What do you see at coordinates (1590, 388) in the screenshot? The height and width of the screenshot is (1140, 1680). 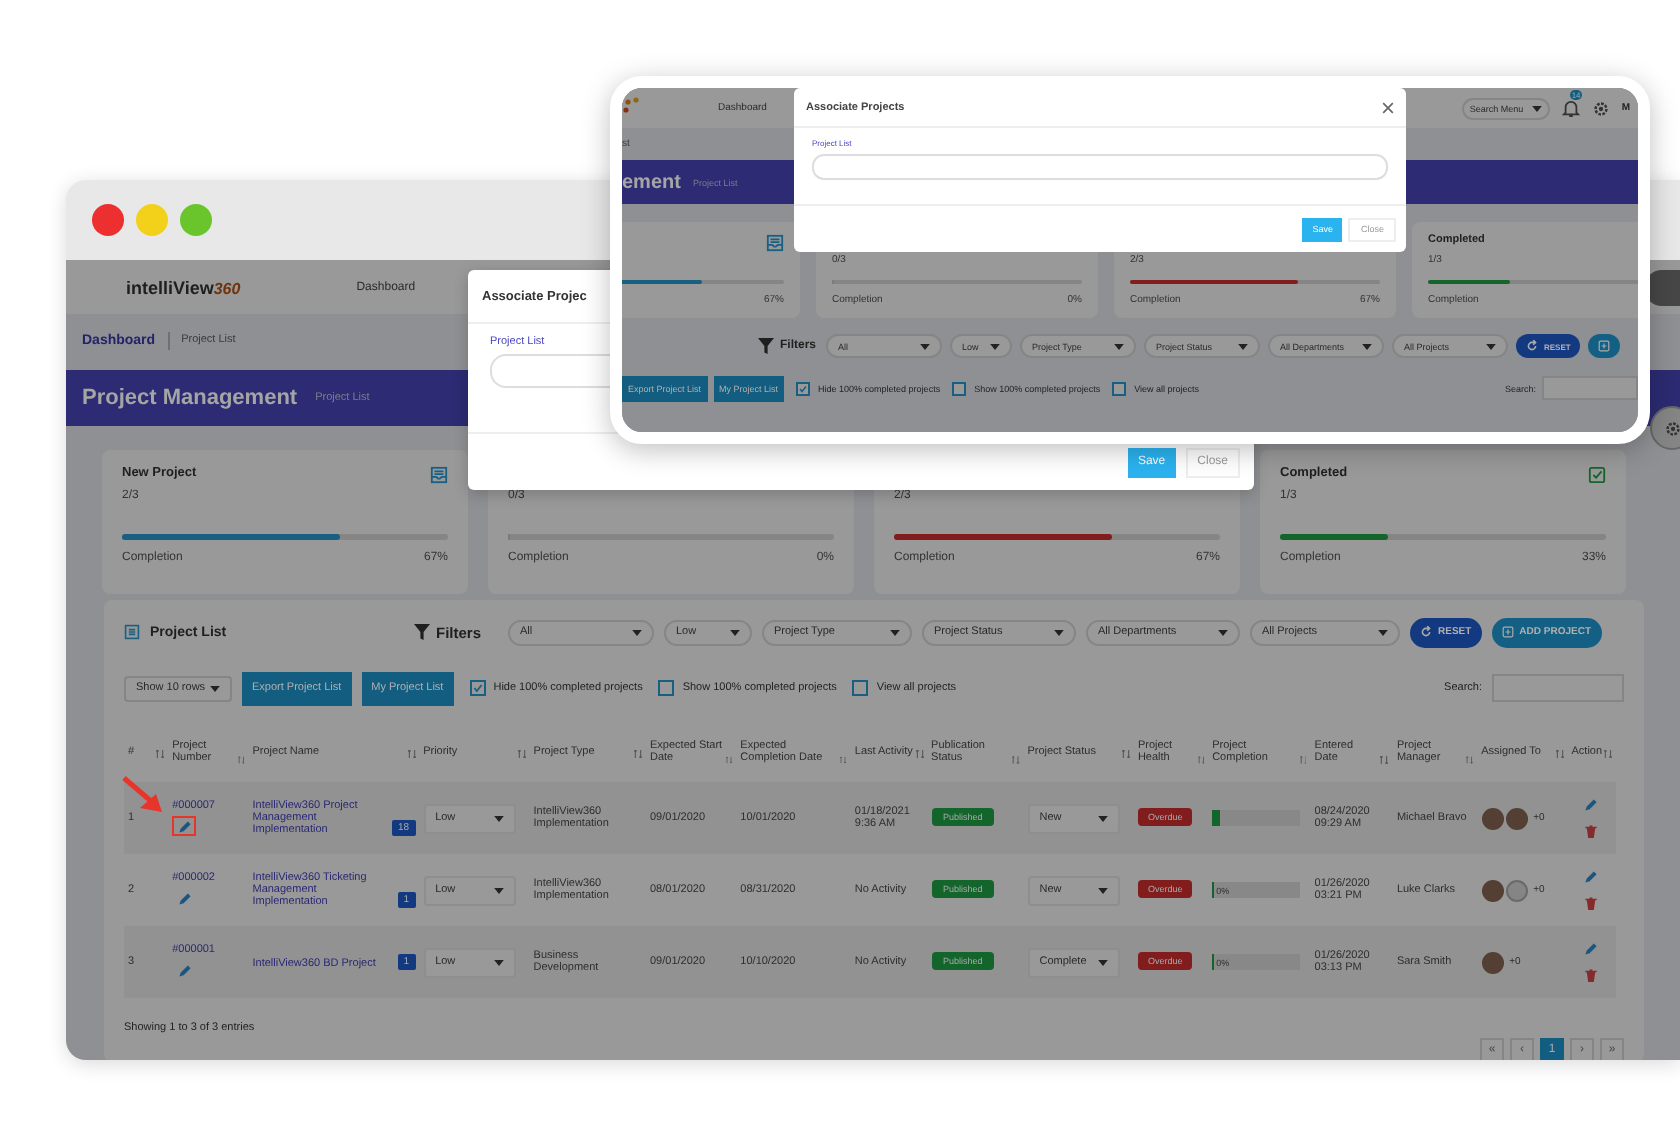 I see `search-field` at bounding box center [1590, 388].